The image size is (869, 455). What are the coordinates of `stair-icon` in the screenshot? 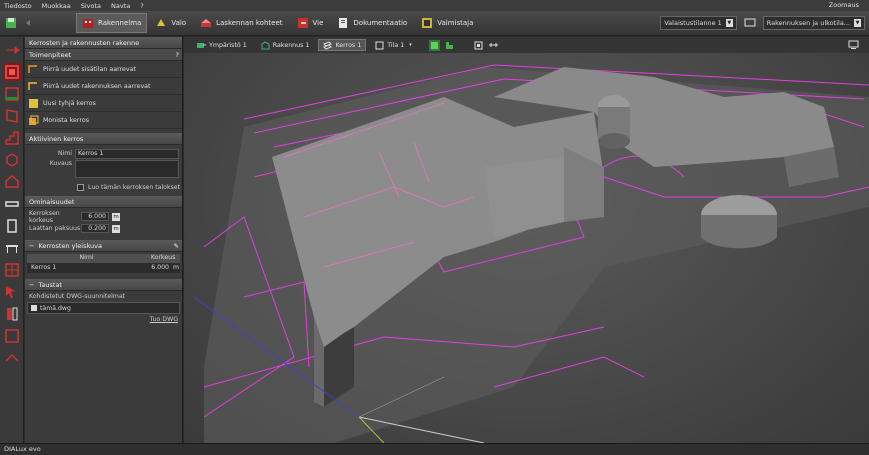 It's located at (12, 138).